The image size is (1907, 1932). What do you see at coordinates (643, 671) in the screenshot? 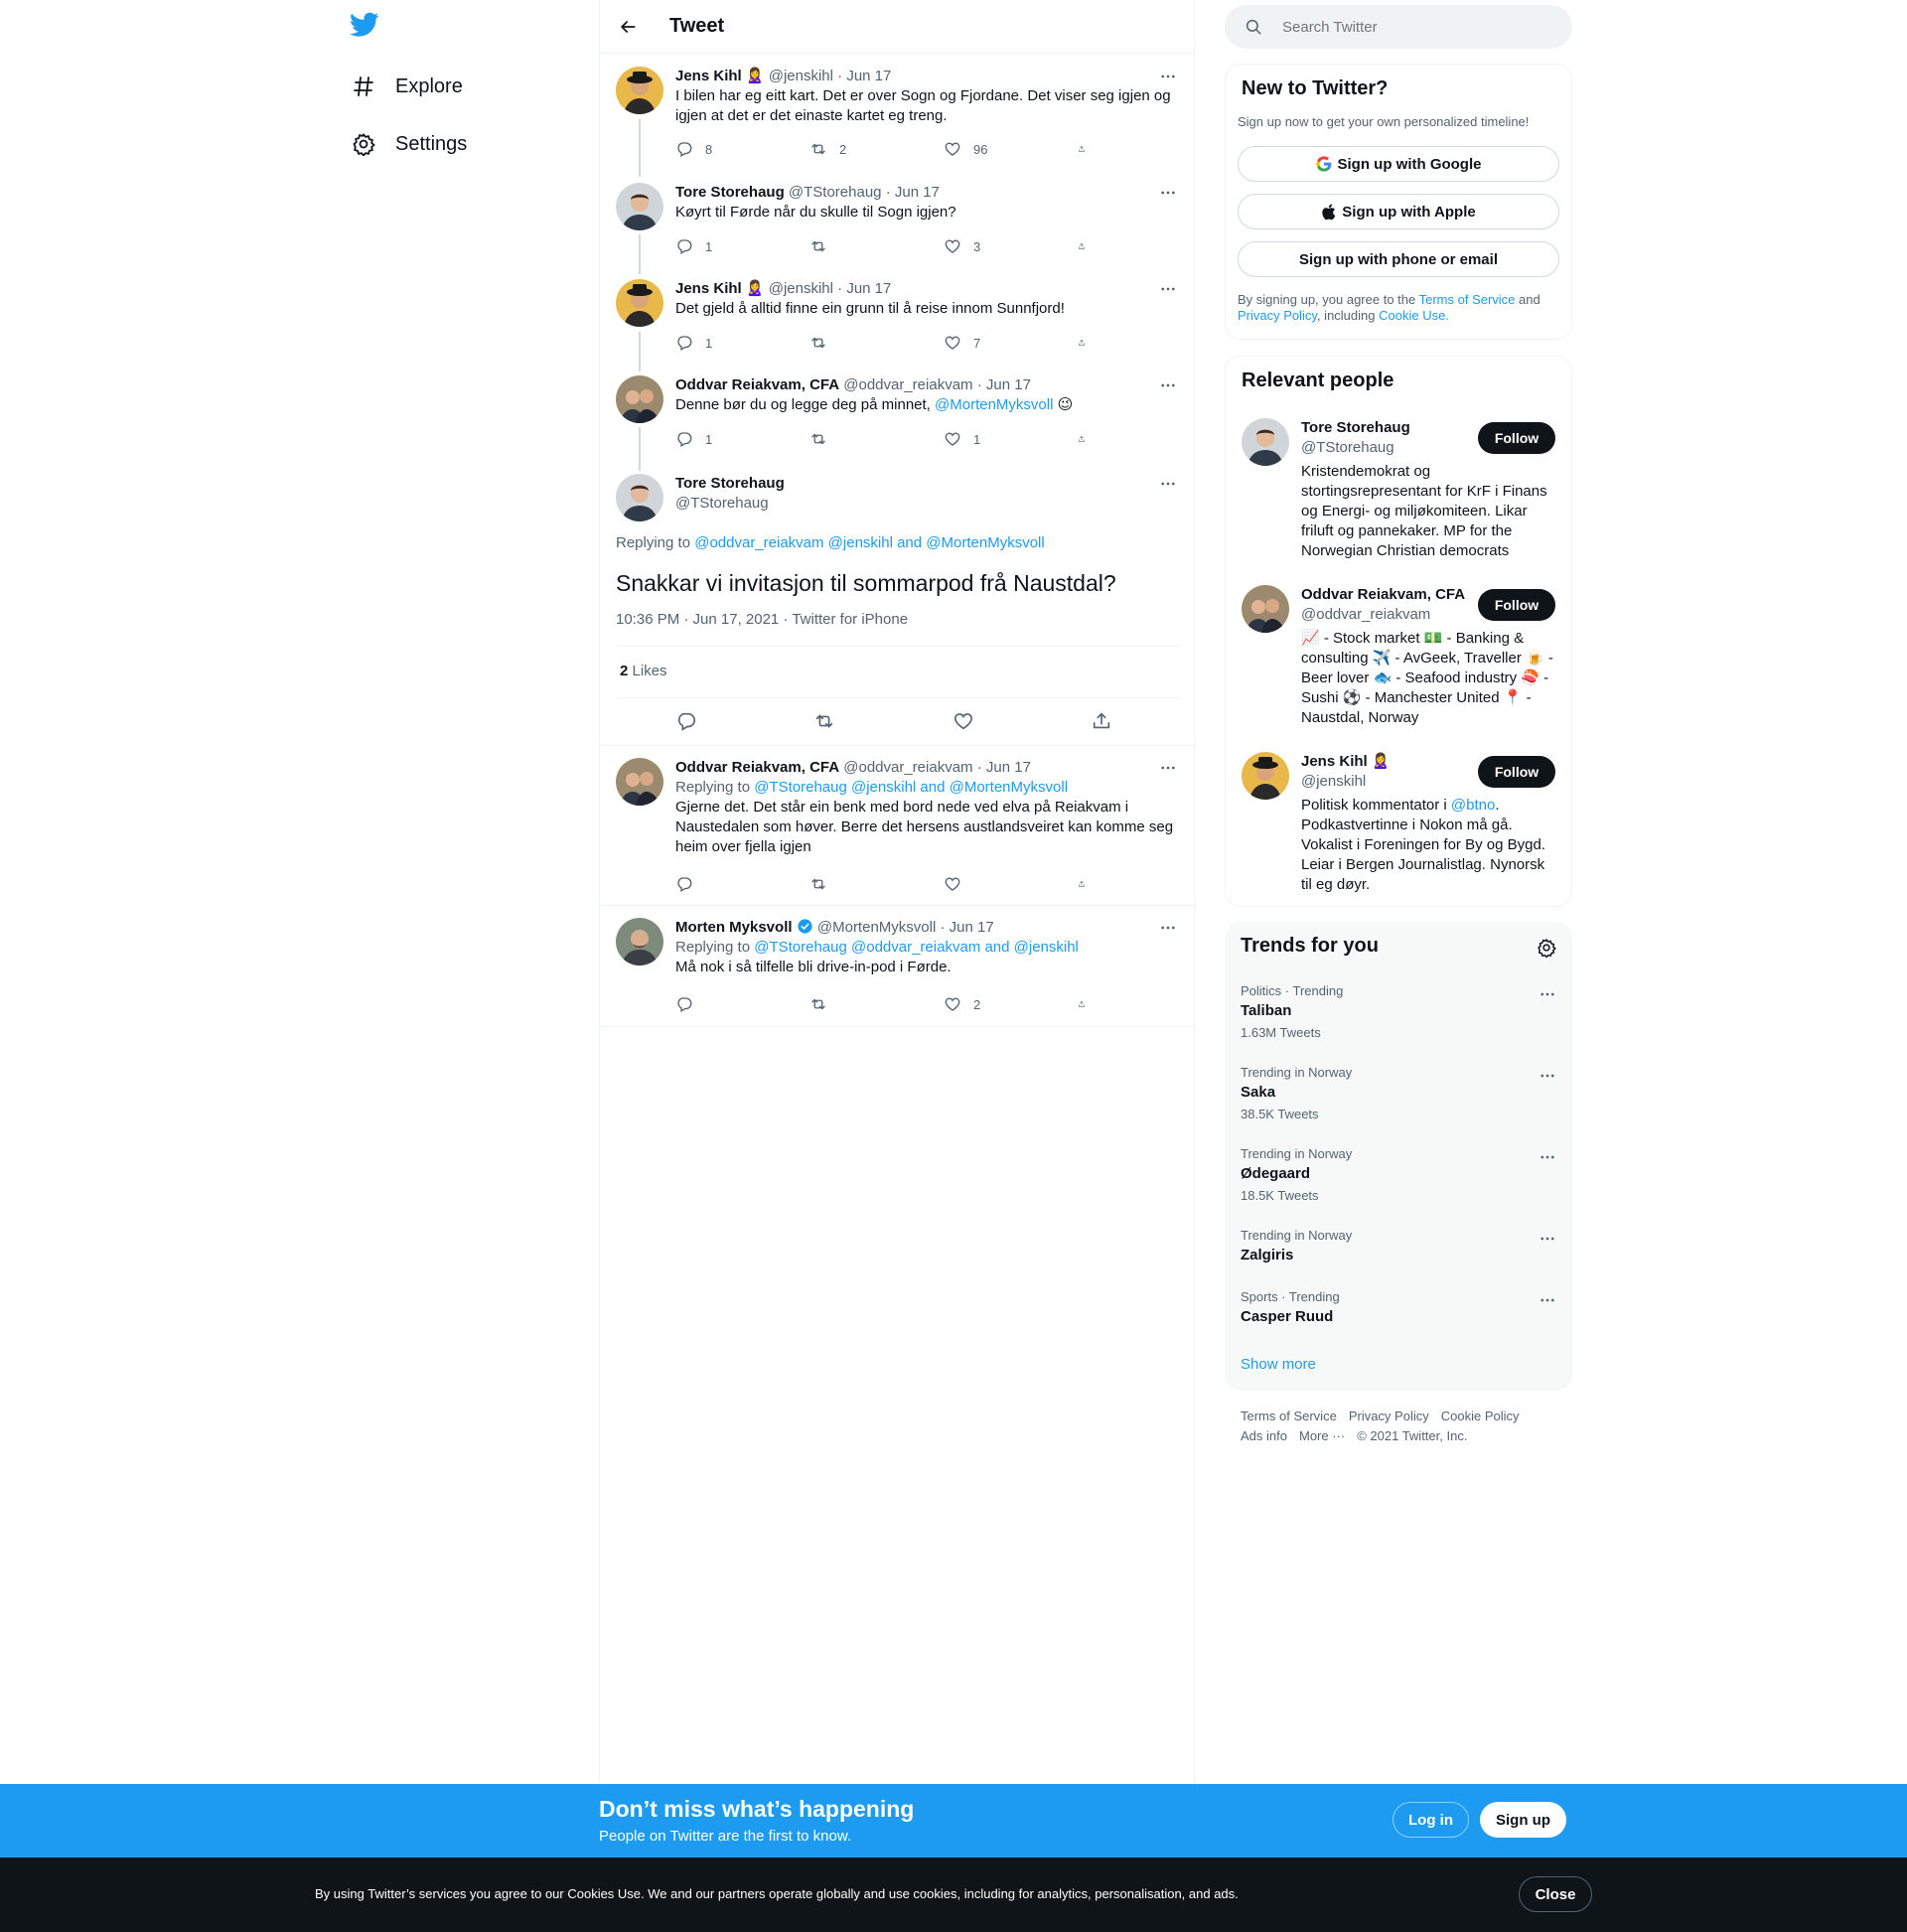
I see `likes-stat: 2 Likes` at bounding box center [643, 671].